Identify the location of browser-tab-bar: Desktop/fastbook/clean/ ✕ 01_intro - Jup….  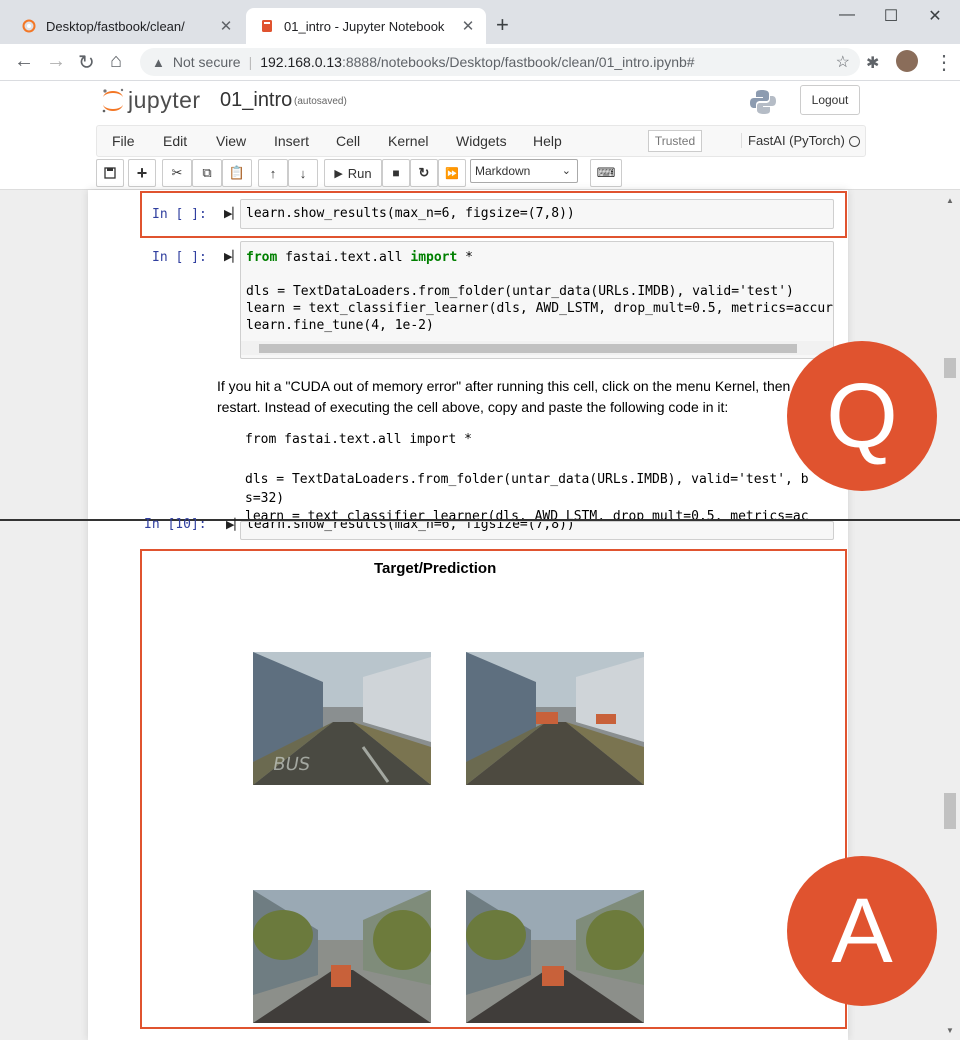
(480, 22).